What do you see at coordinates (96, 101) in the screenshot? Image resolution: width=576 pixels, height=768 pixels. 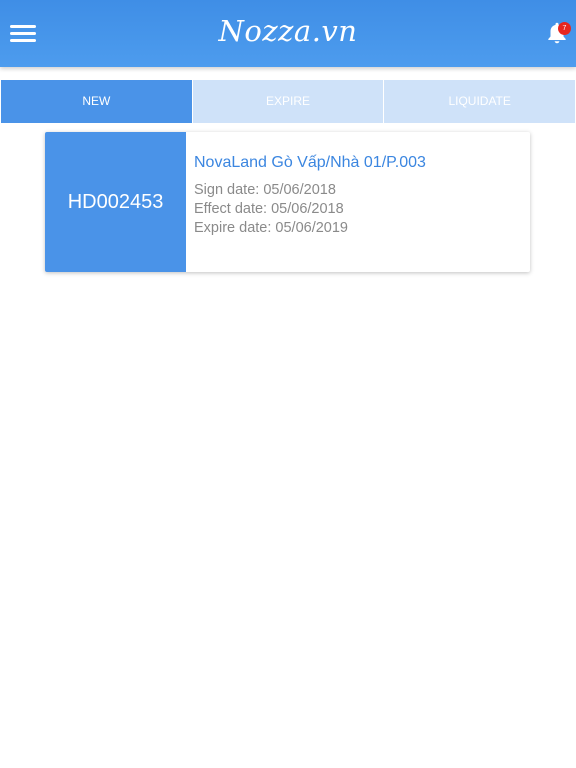 I see `tab-new: NEW` at bounding box center [96, 101].